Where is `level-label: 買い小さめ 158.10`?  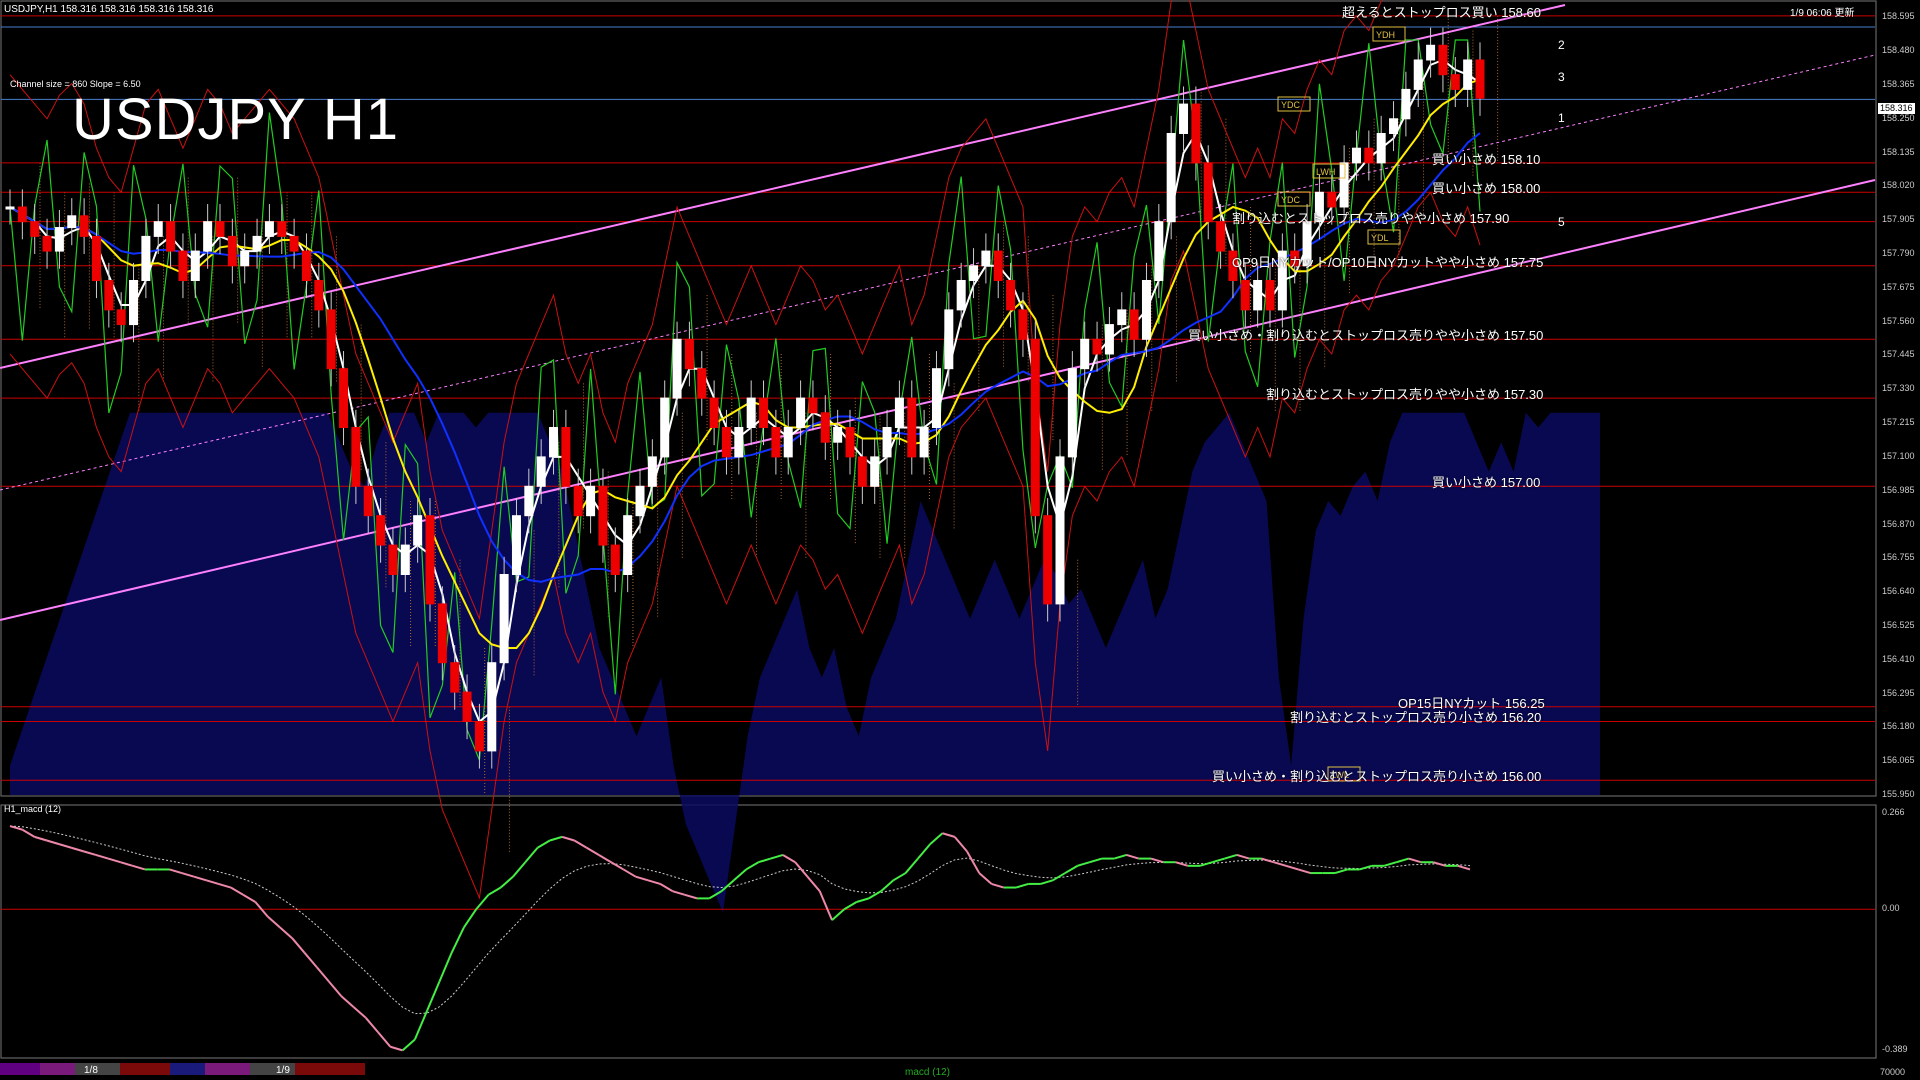
level-label: 買い小さめ 158.10 is located at coordinates (1486, 159).